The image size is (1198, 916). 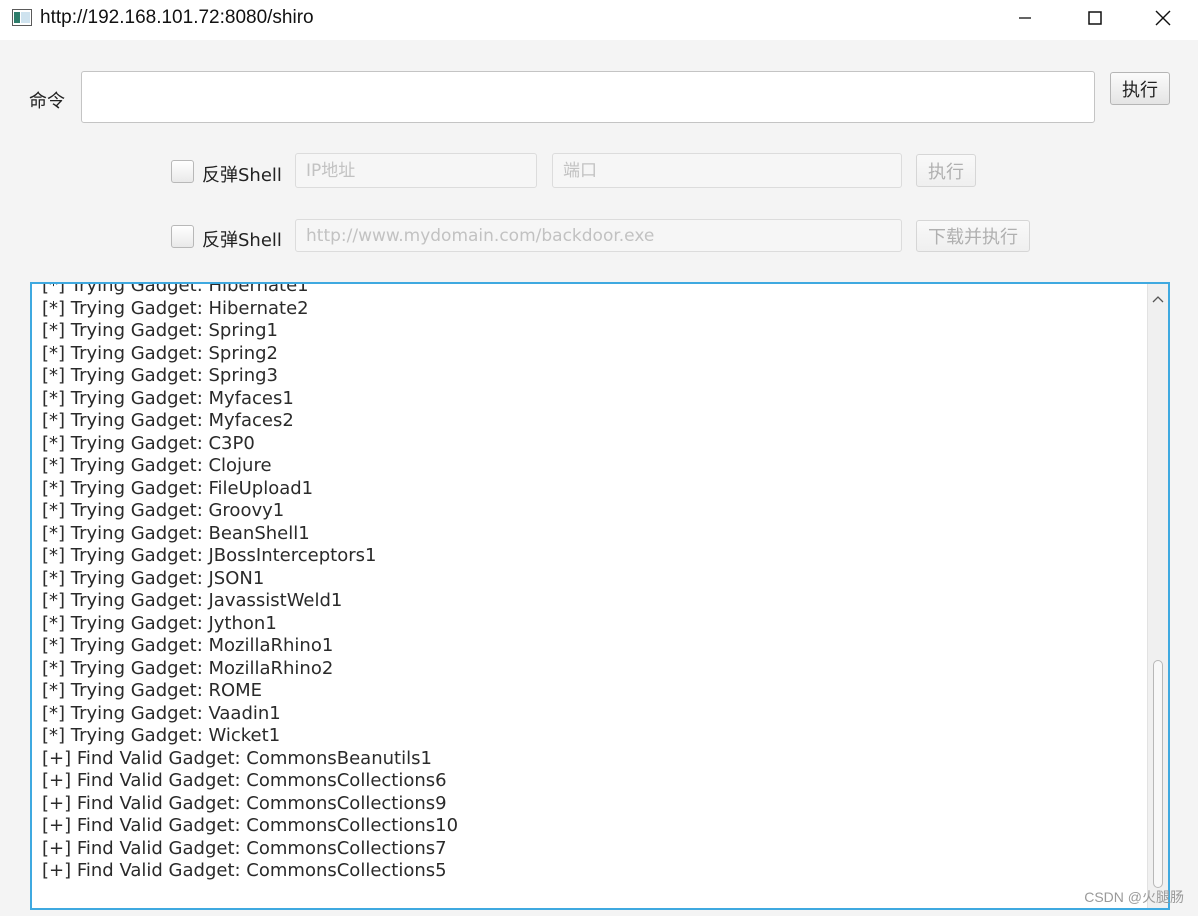 I want to click on log-line: [*] Trying Gadget: BeanShell1, so click(x=176, y=533).